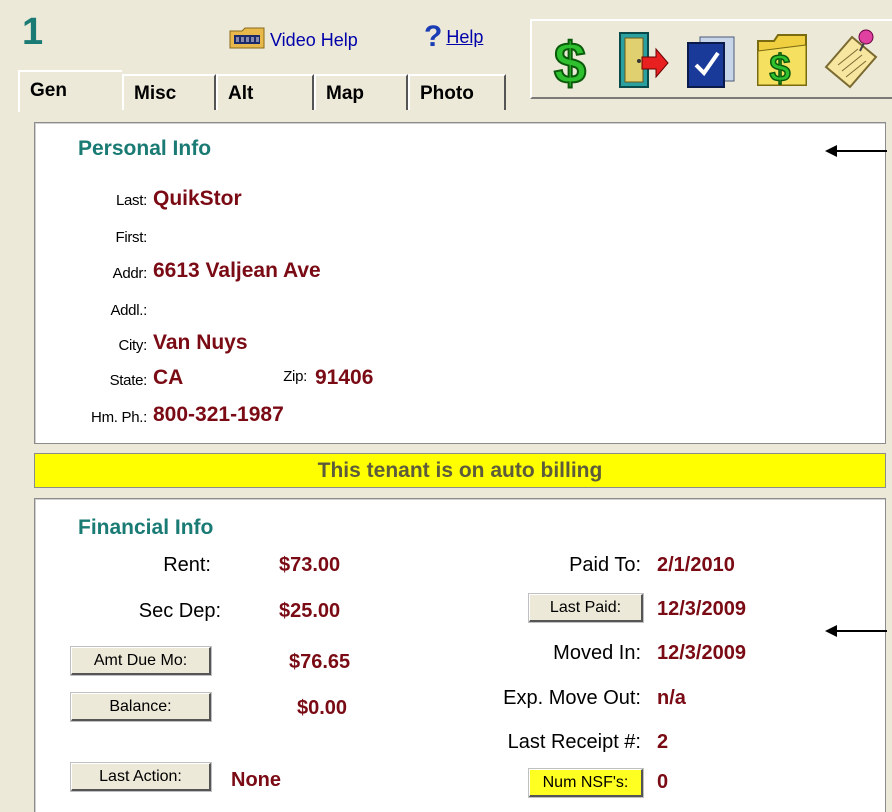  What do you see at coordinates (850, 60) in the screenshot?
I see `notes-icon` at bounding box center [850, 60].